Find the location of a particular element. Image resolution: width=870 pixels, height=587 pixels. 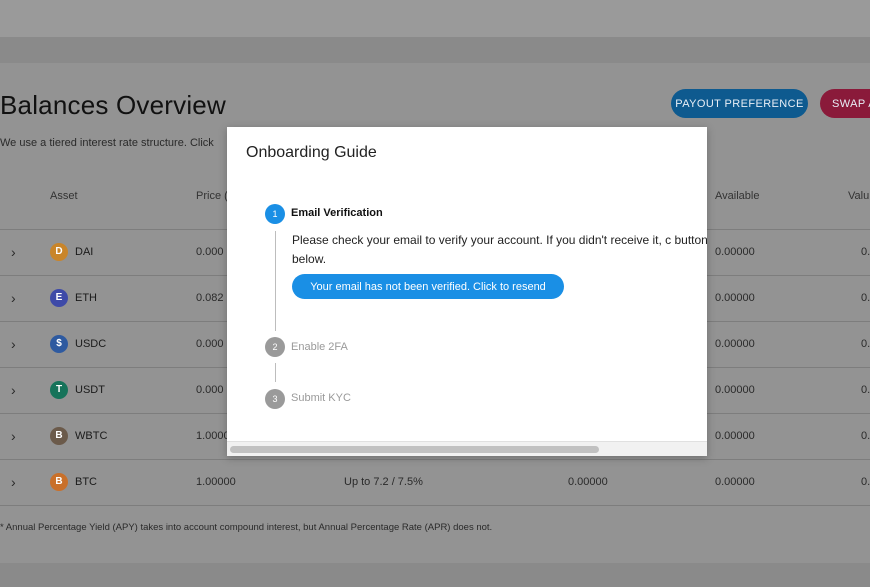

asset-price: 1.00000 is located at coordinates (216, 482).